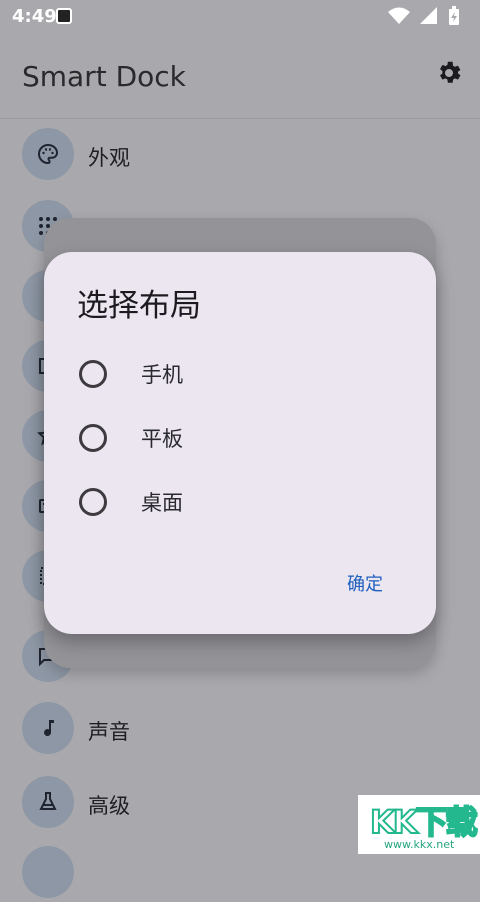 This screenshot has height=902, width=480. I want to click on option-label: 平板, so click(162, 439).